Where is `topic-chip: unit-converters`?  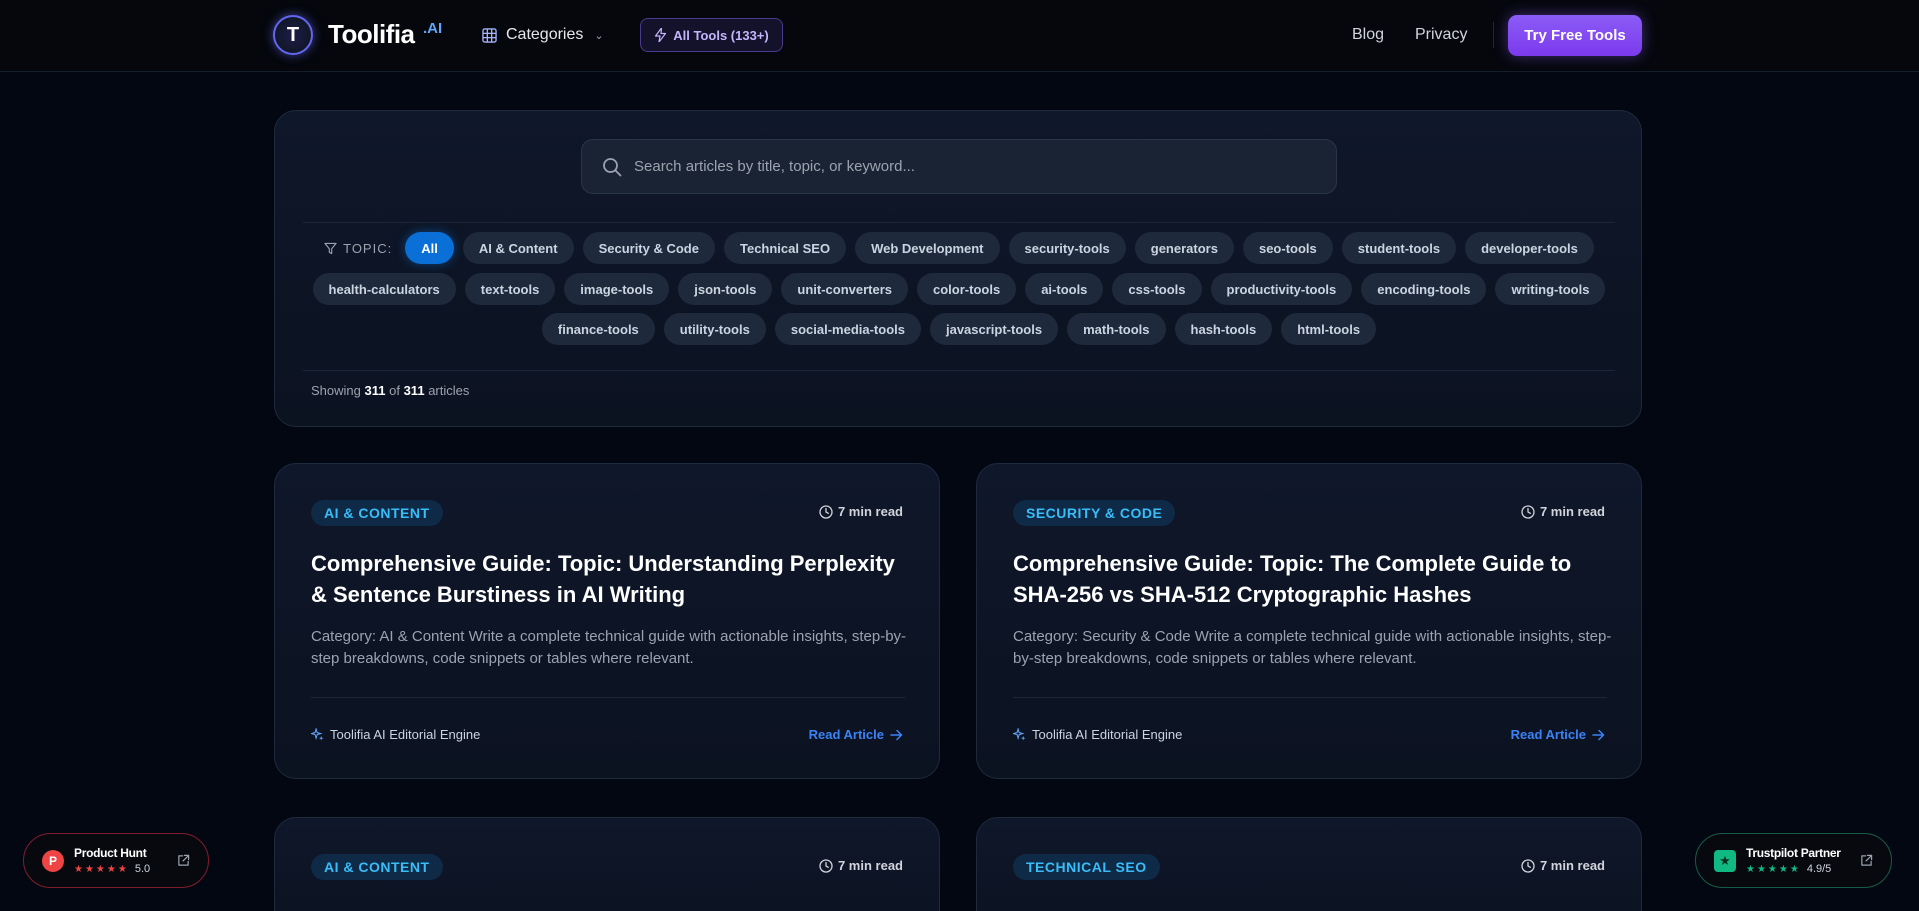
topic-chip: unit-converters is located at coordinates (845, 289).